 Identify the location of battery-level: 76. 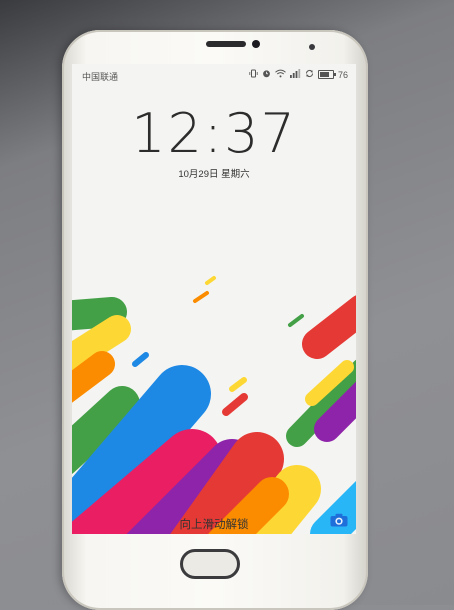
(342, 74).